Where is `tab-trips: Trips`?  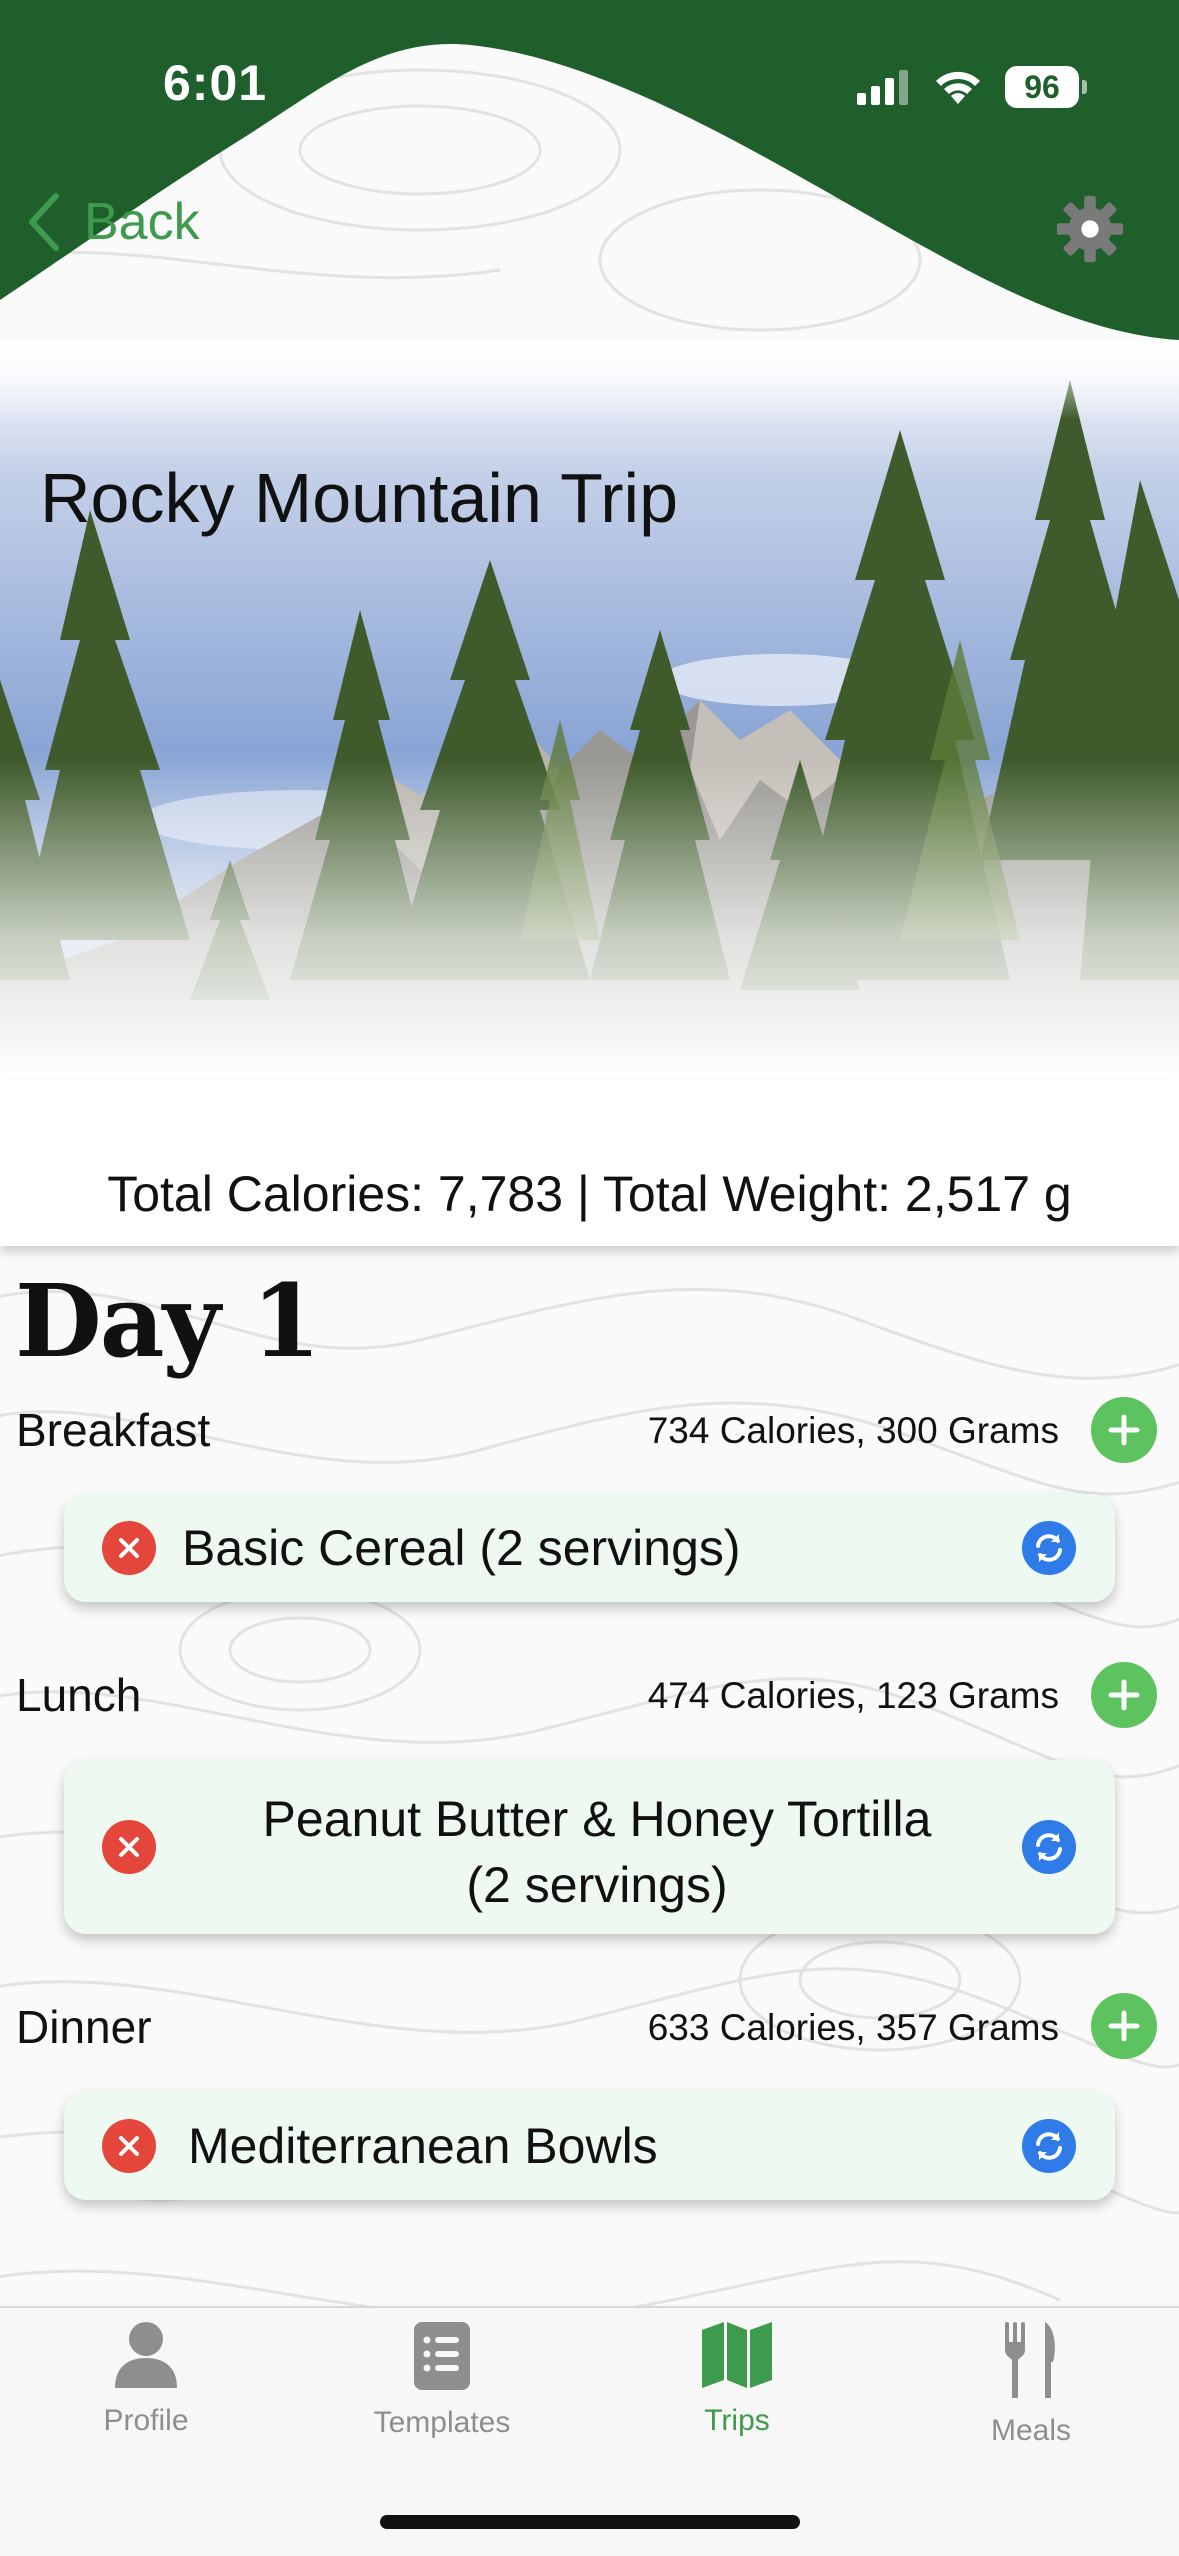
tab-trips: Trips is located at coordinates (737, 2379).